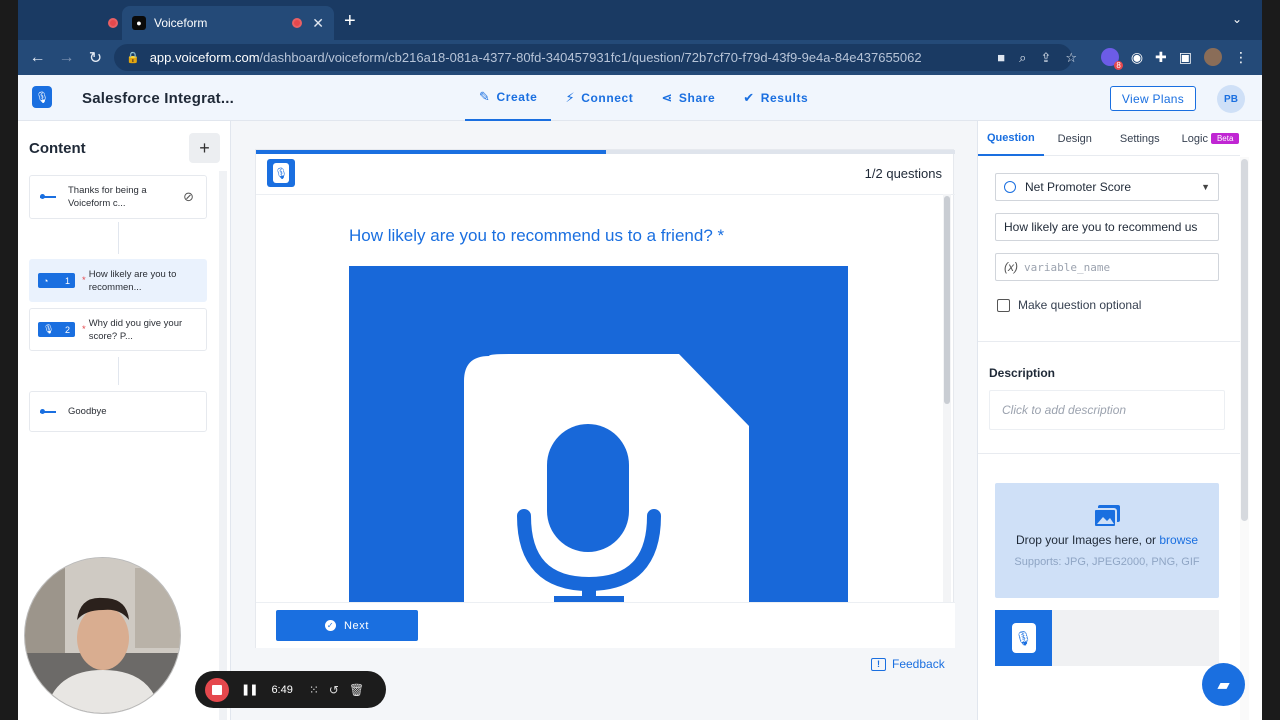 The width and height of the screenshot is (1280, 720). I want to click on plug-icon: ⚡, so click(570, 97).